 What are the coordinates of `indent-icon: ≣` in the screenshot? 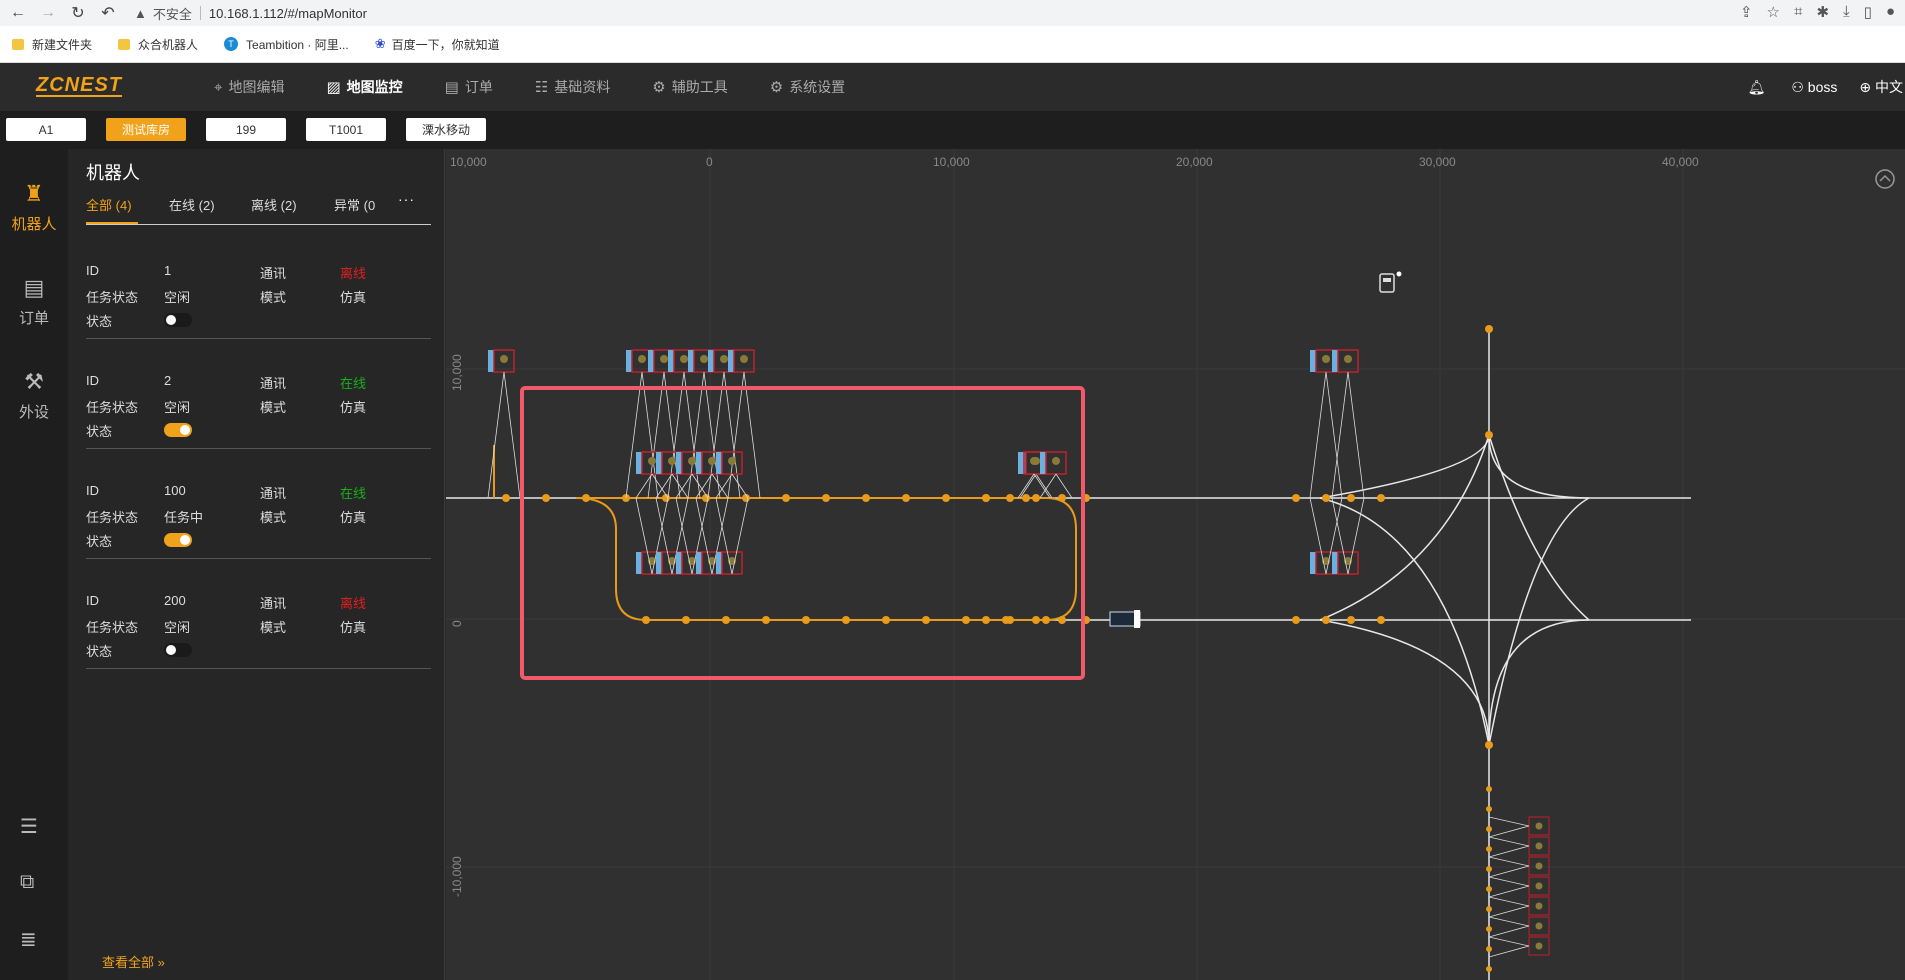 It's located at (28, 939).